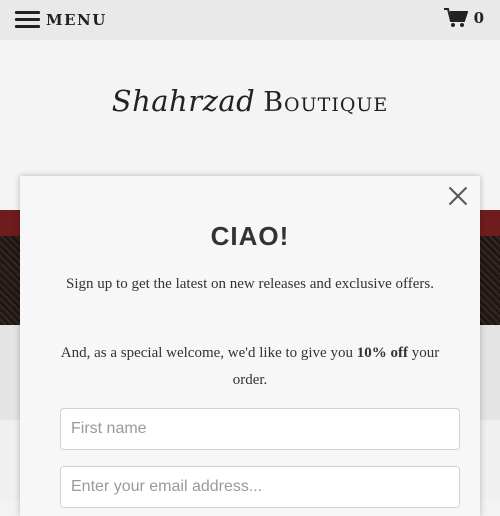 The image size is (500, 516). Describe the element at coordinates (458, 196) in the screenshot. I see `close-icon` at that location.